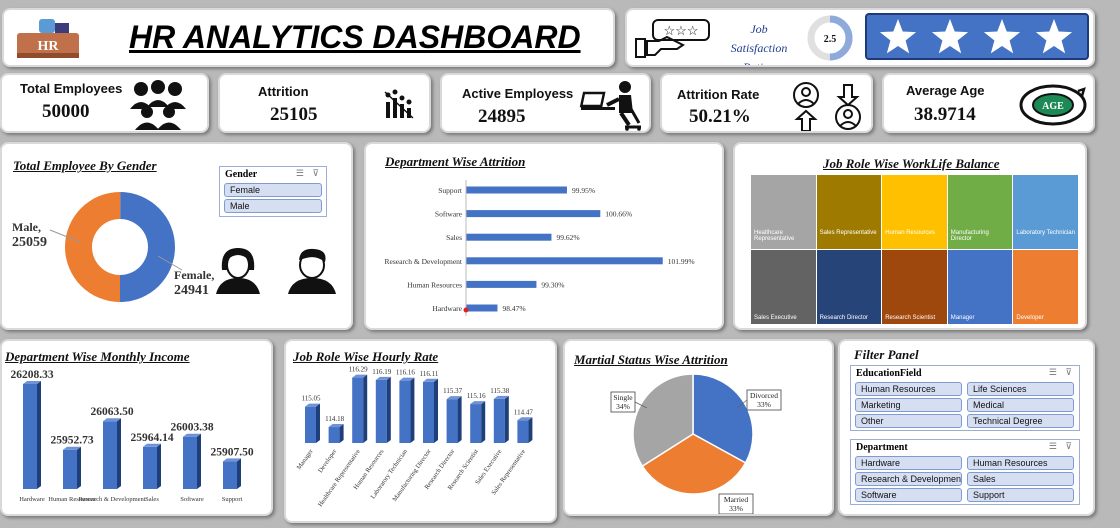 The width and height of the screenshot is (1120, 528). What do you see at coordinates (273, 206) in the screenshot?
I see `gender-slicer-item: Male` at bounding box center [273, 206].